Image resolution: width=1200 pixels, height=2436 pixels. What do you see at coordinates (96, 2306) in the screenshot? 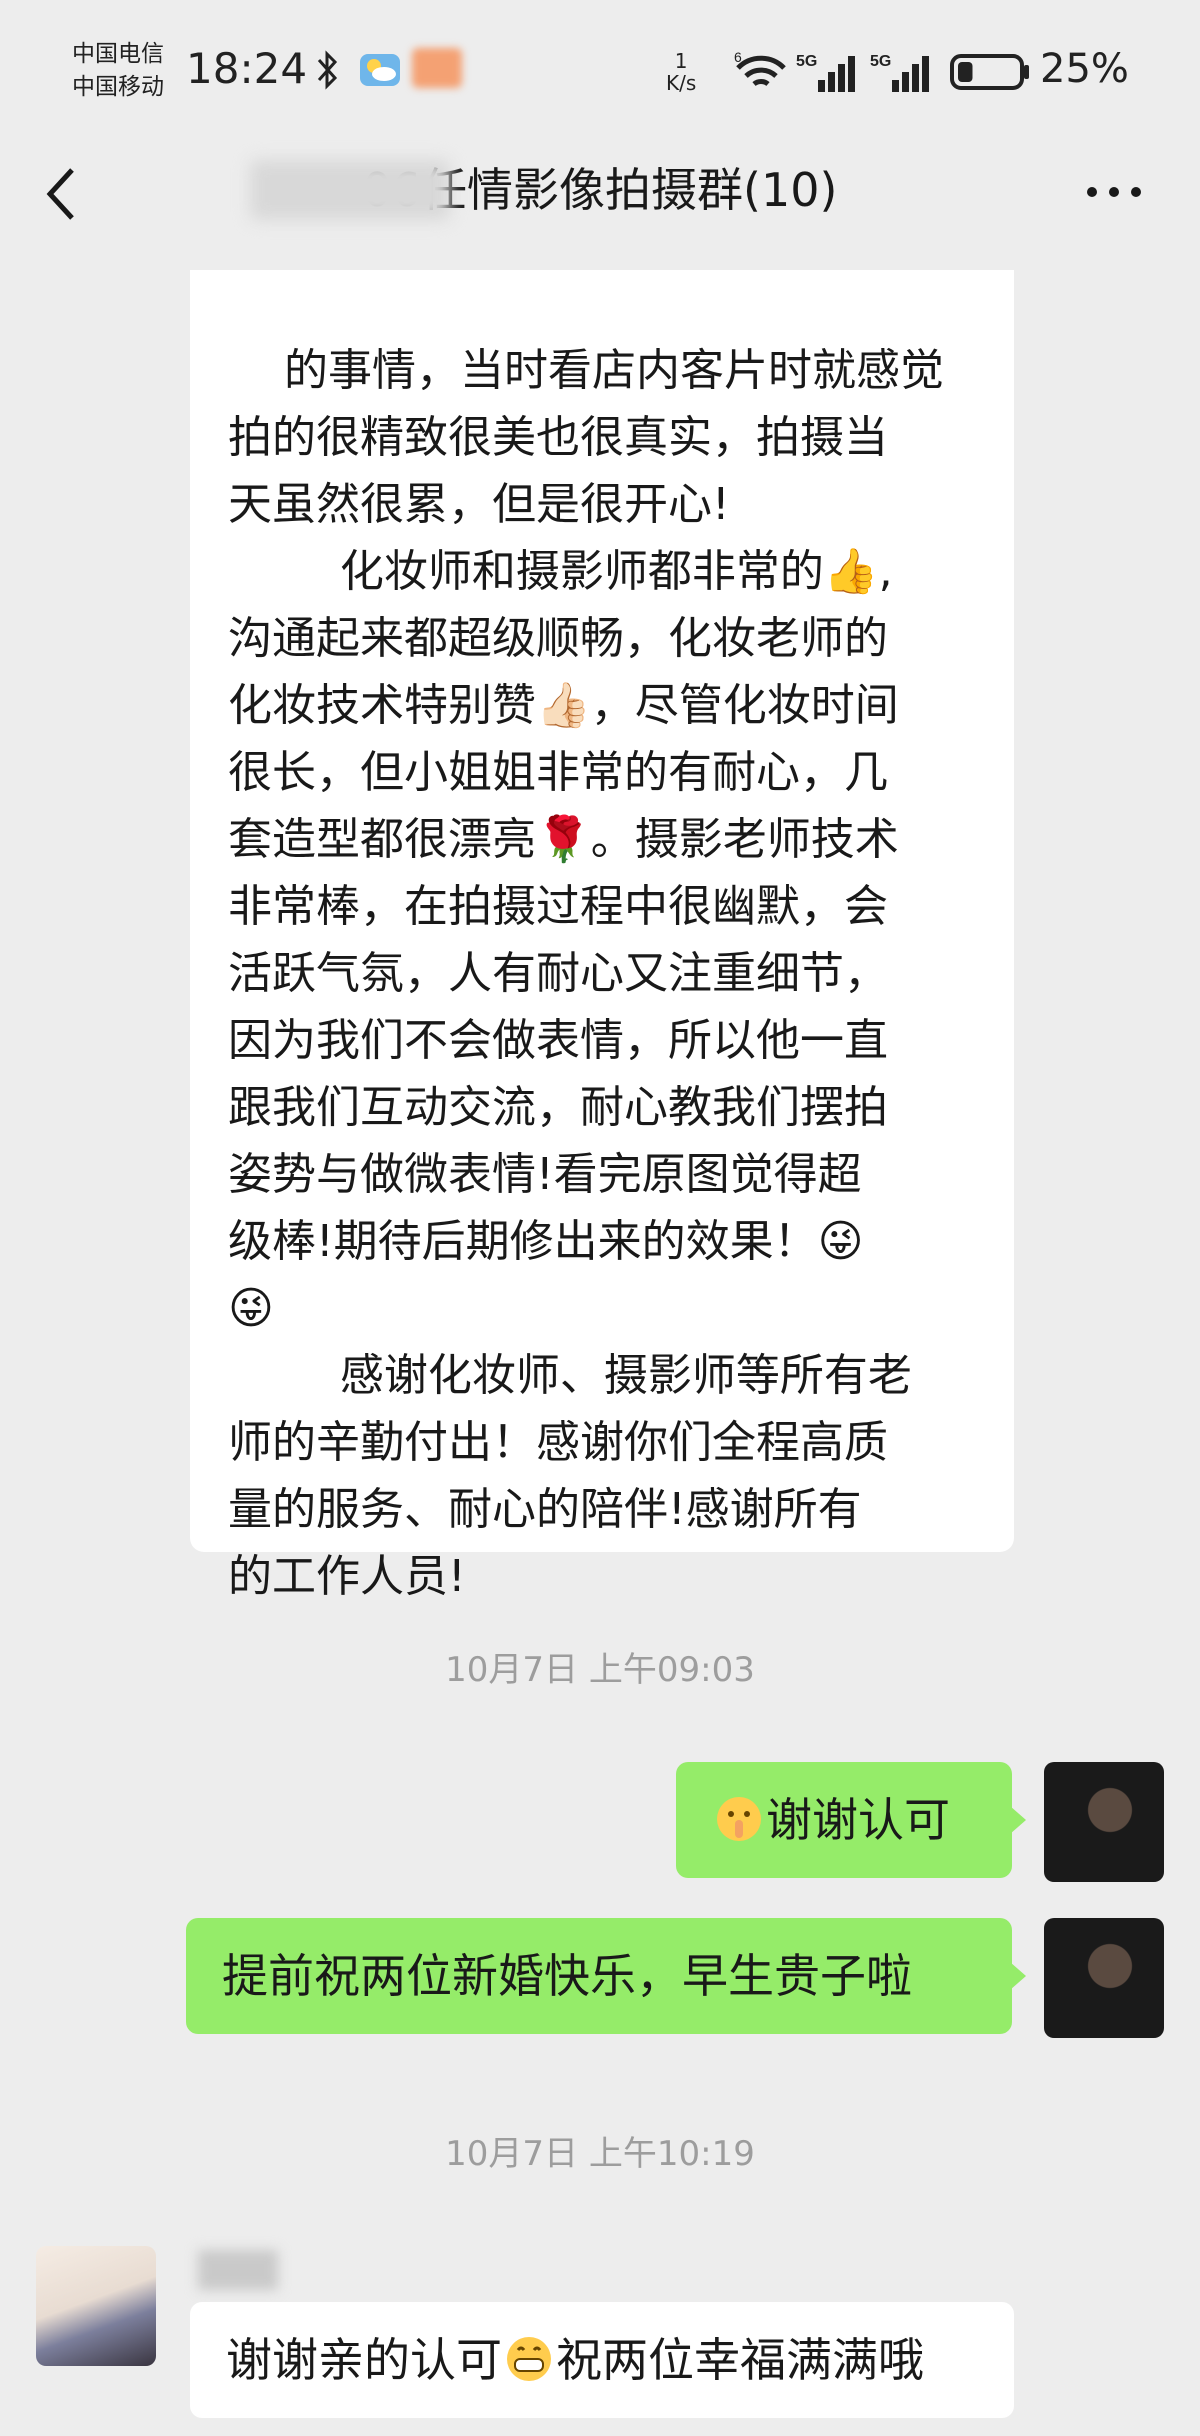
I see `avatar-other` at bounding box center [96, 2306].